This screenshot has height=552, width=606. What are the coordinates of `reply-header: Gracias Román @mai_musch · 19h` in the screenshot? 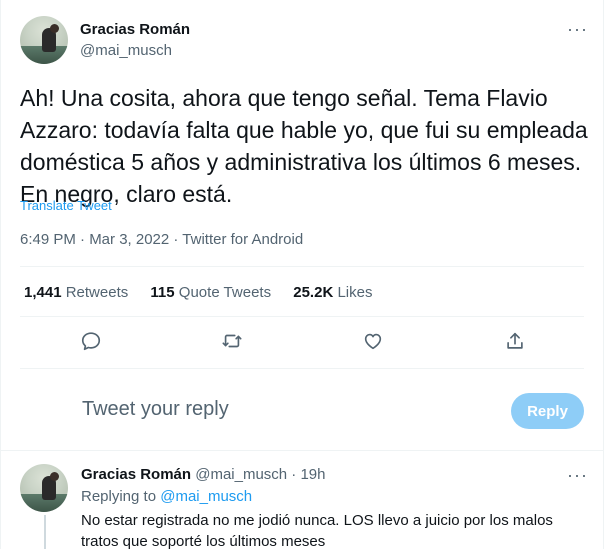 It's located at (203, 474).